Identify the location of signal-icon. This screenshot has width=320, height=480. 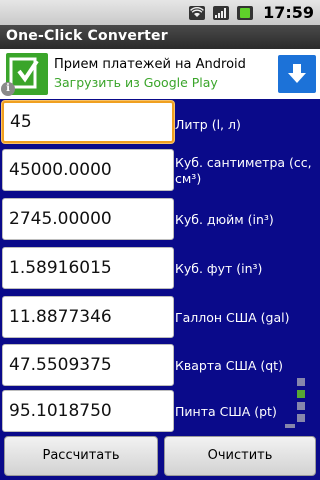
(221, 13).